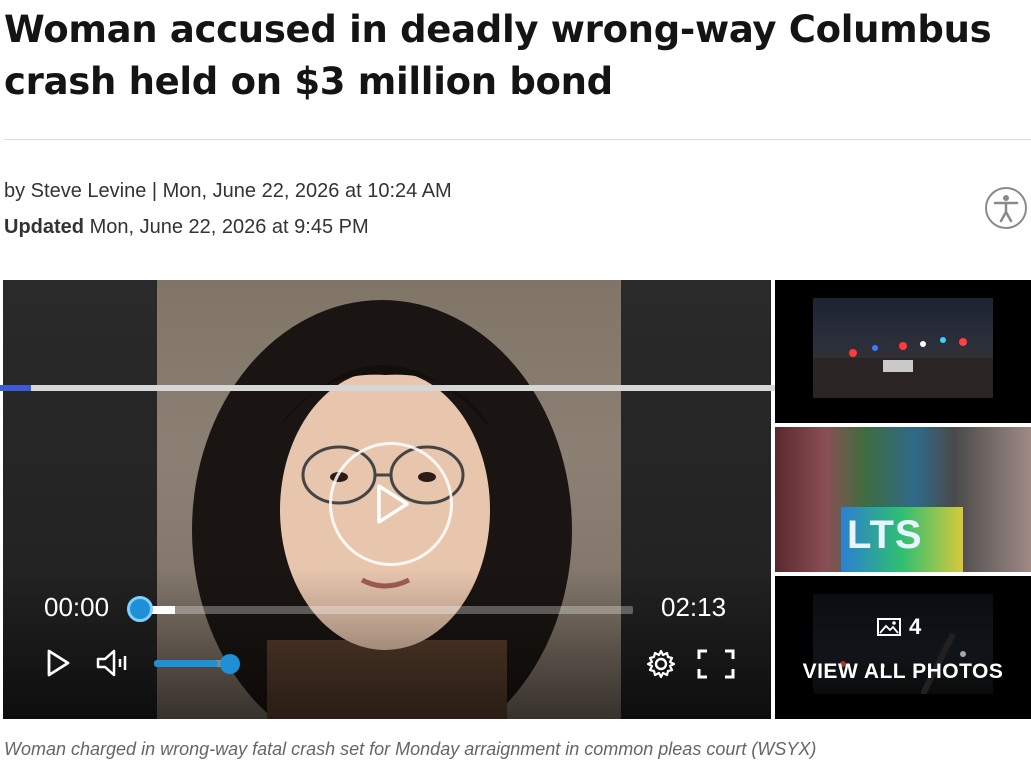  What do you see at coordinates (15, 388) in the screenshot?
I see `page-progress-fill` at bounding box center [15, 388].